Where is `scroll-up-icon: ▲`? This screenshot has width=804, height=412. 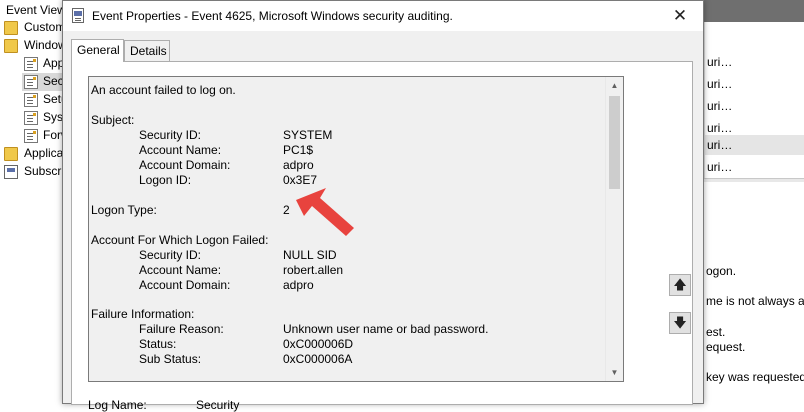 scroll-up-icon: ▲ is located at coordinates (614, 85).